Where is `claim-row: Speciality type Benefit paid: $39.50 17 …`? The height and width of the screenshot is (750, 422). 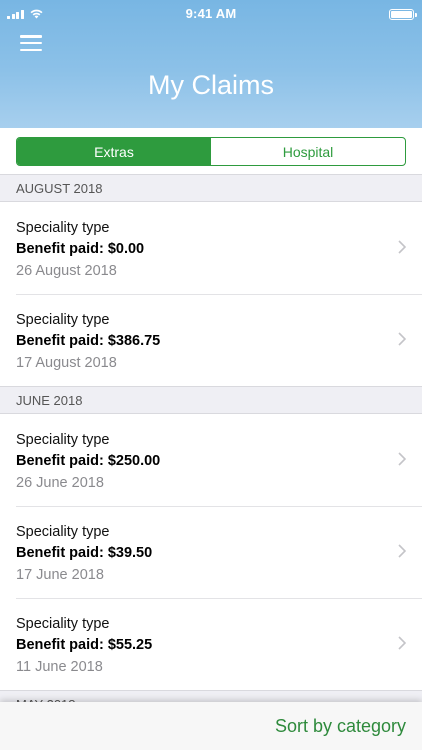
claim-row: Speciality type Benefit paid: $39.50 17 … is located at coordinates (211, 552).